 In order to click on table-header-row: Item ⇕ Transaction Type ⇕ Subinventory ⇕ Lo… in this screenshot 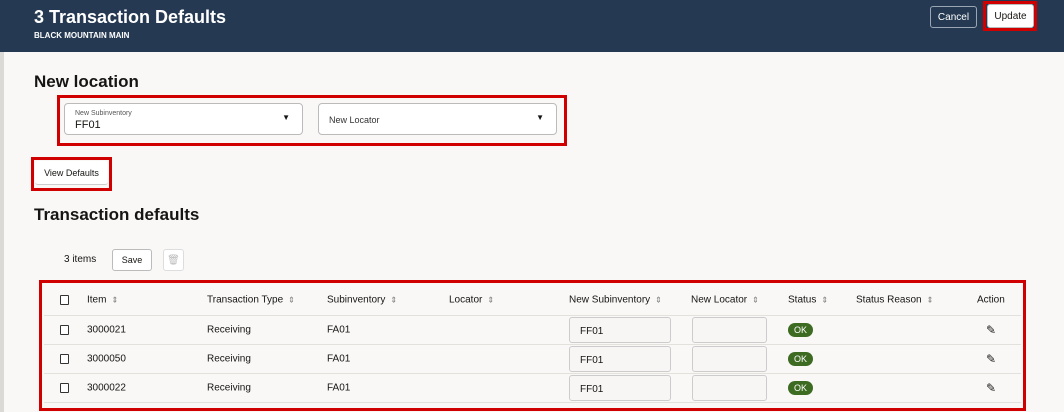, I will do `click(532, 300)`.